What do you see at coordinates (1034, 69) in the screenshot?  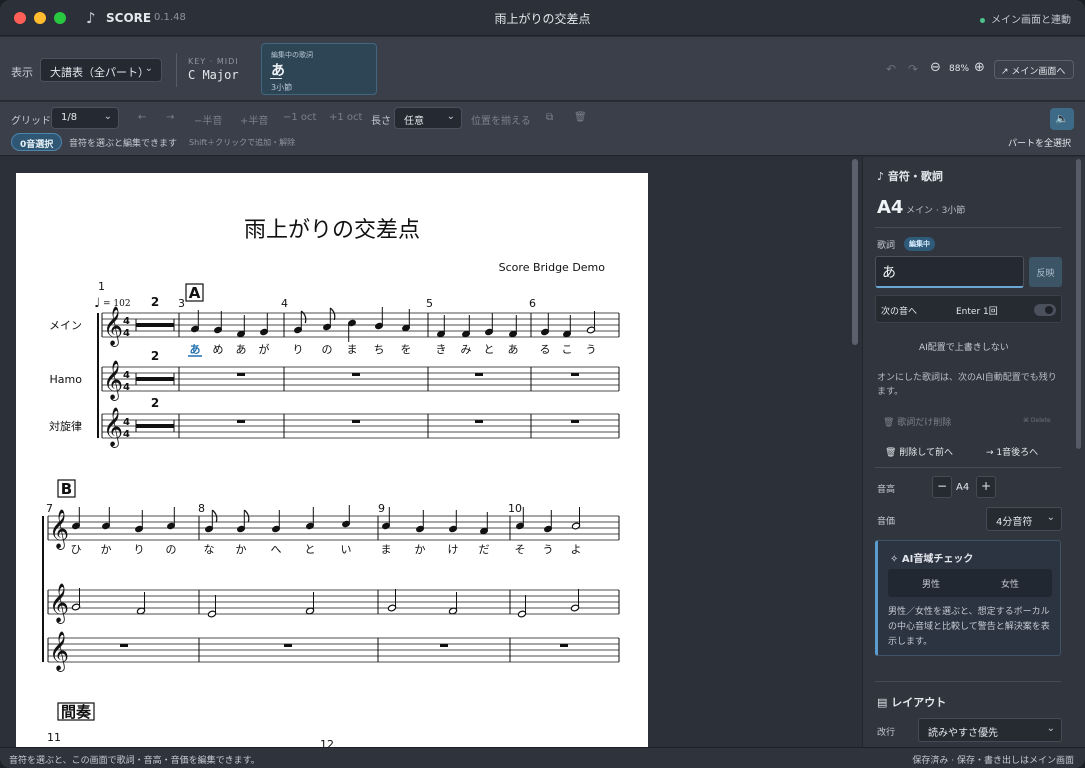 I see `to-main-button: ↗ メイン画面へ` at bounding box center [1034, 69].